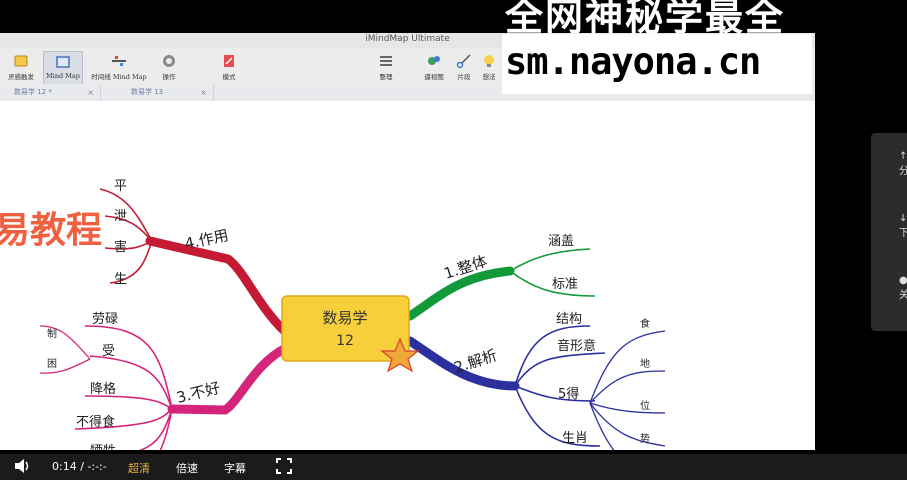 The height and width of the screenshot is (480, 907). Describe the element at coordinates (476, 361) in the screenshot. I see `branch-2-label: 2.解析` at that location.